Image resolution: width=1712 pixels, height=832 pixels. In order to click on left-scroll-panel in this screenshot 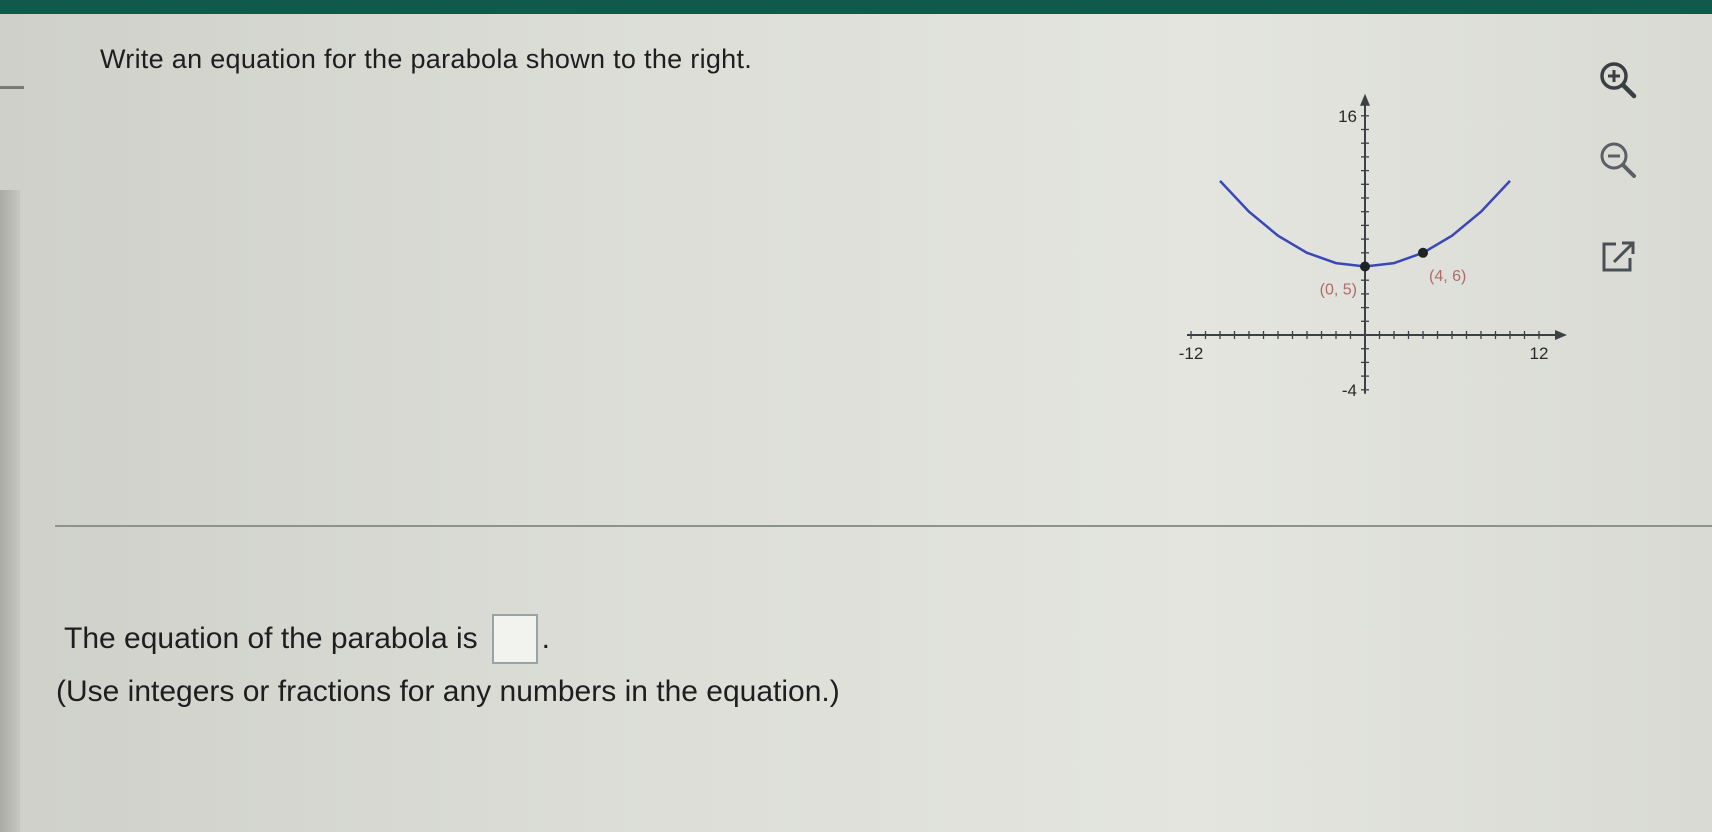, I will do `click(10, 511)`.